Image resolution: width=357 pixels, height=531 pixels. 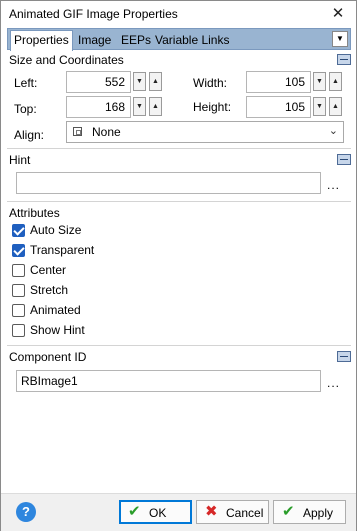 I want to click on cancel-button: ✖ Cancel, so click(x=232, y=512).